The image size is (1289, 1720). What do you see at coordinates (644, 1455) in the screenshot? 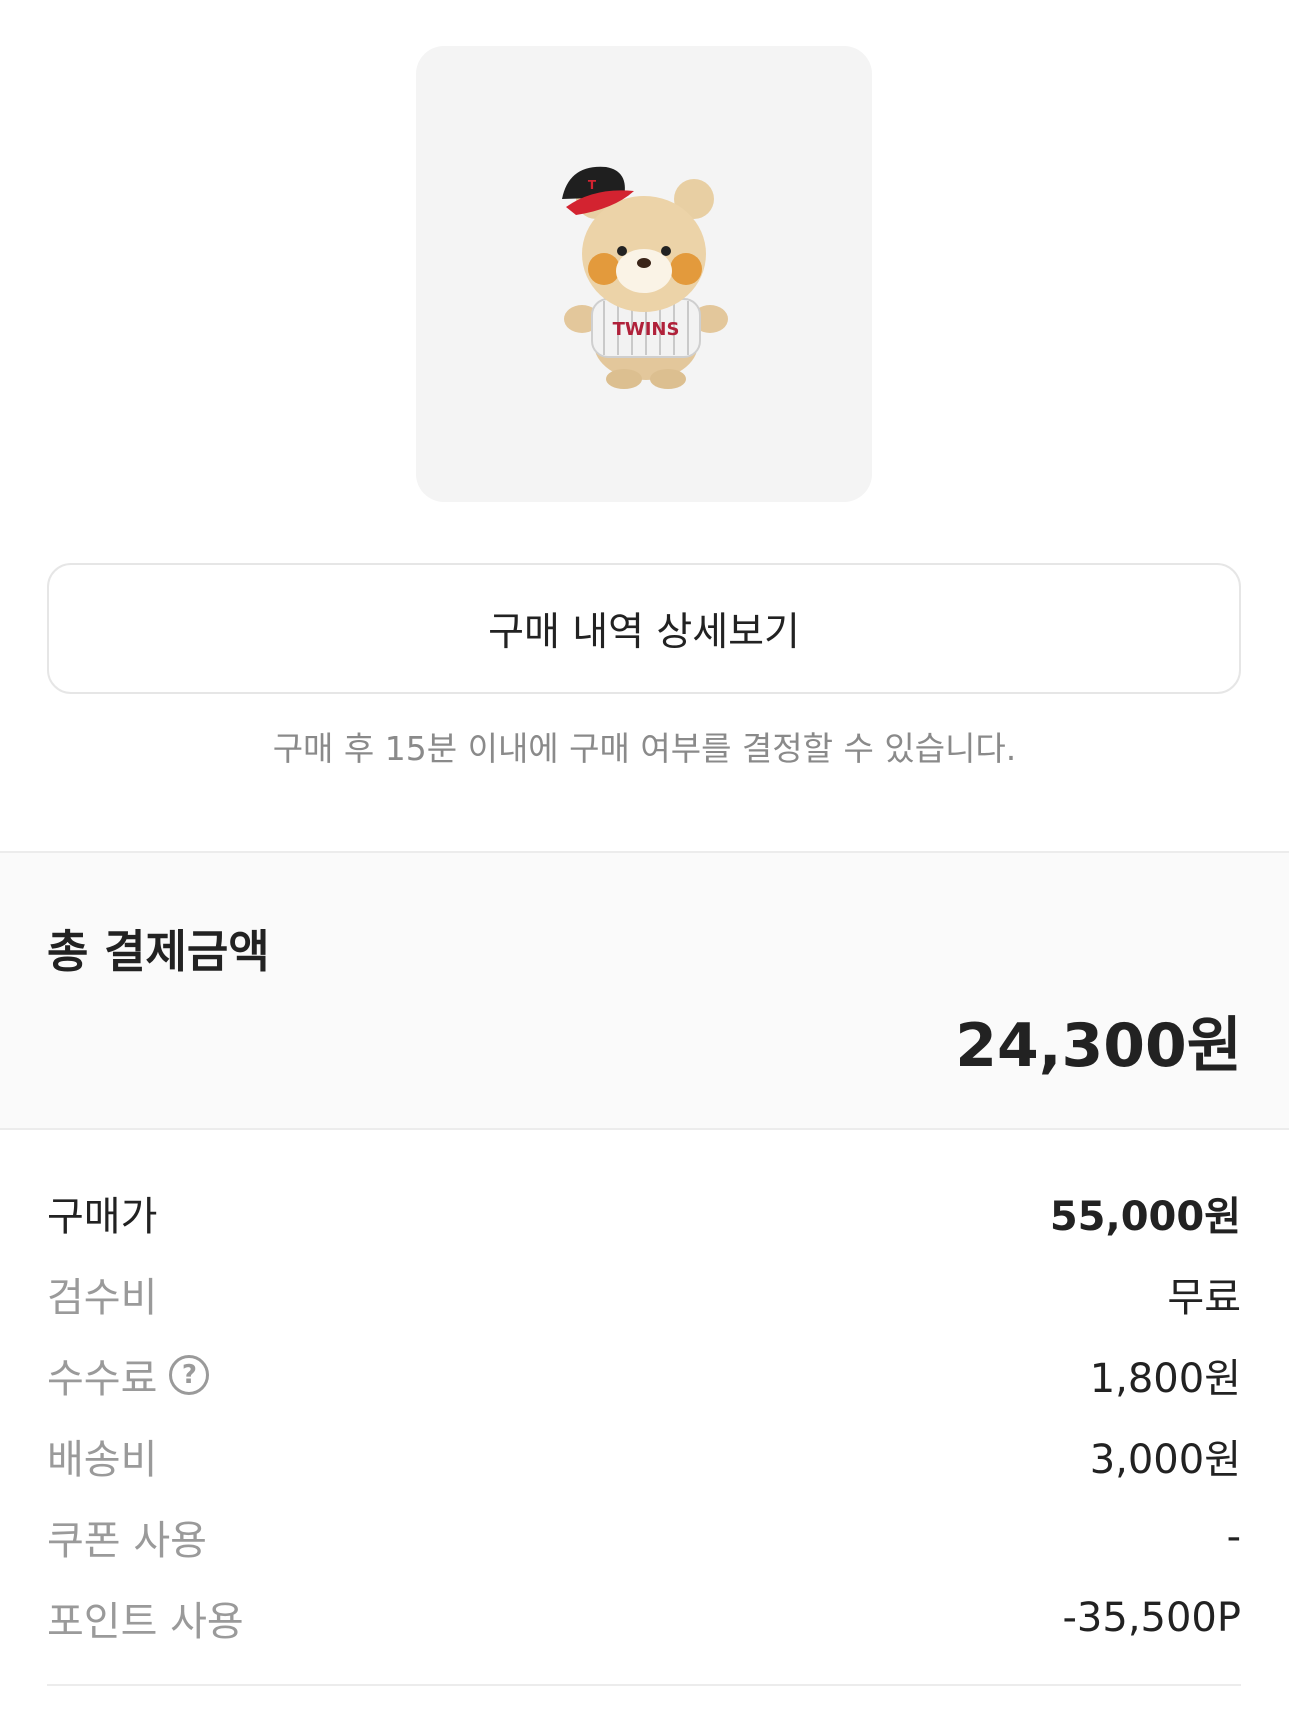
I see `breakdown-row-shipping-fee: 배송비 3,000원` at bounding box center [644, 1455].